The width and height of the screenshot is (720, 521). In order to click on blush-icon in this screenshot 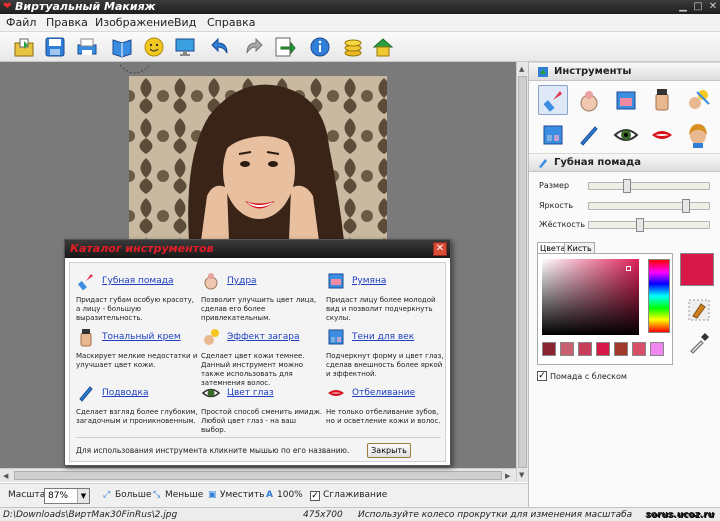, I will do `click(336, 281)`.